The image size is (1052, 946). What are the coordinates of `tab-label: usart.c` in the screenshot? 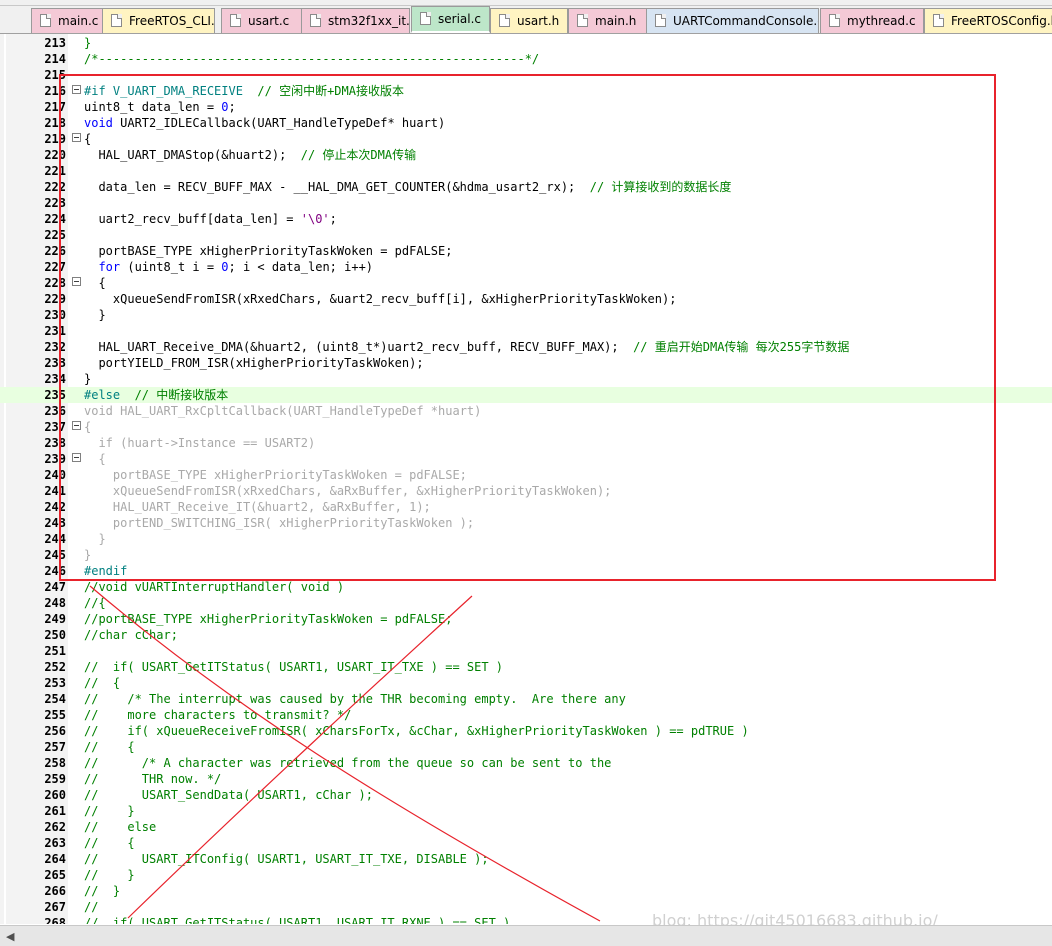 It's located at (269, 21).